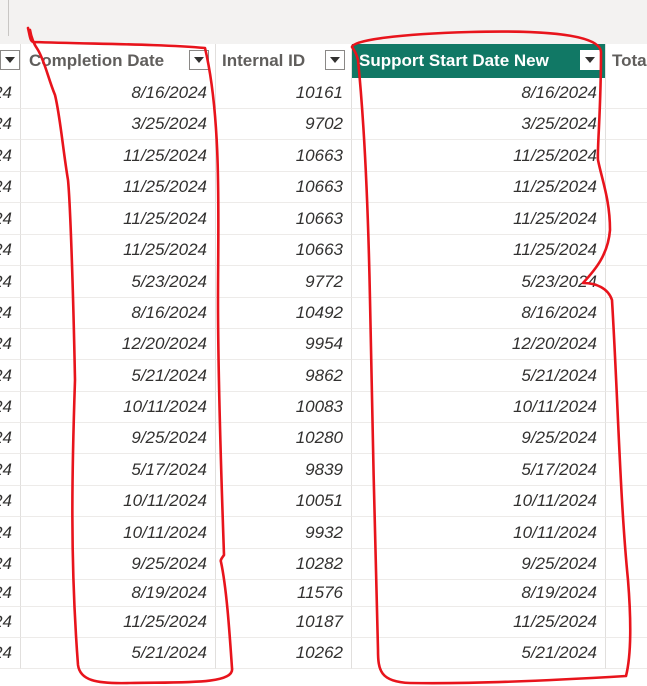 The width and height of the screenshot is (647, 686). Describe the element at coordinates (118, 282) in the screenshot. I see `cell-completion-date: 5/23/2024` at that location.